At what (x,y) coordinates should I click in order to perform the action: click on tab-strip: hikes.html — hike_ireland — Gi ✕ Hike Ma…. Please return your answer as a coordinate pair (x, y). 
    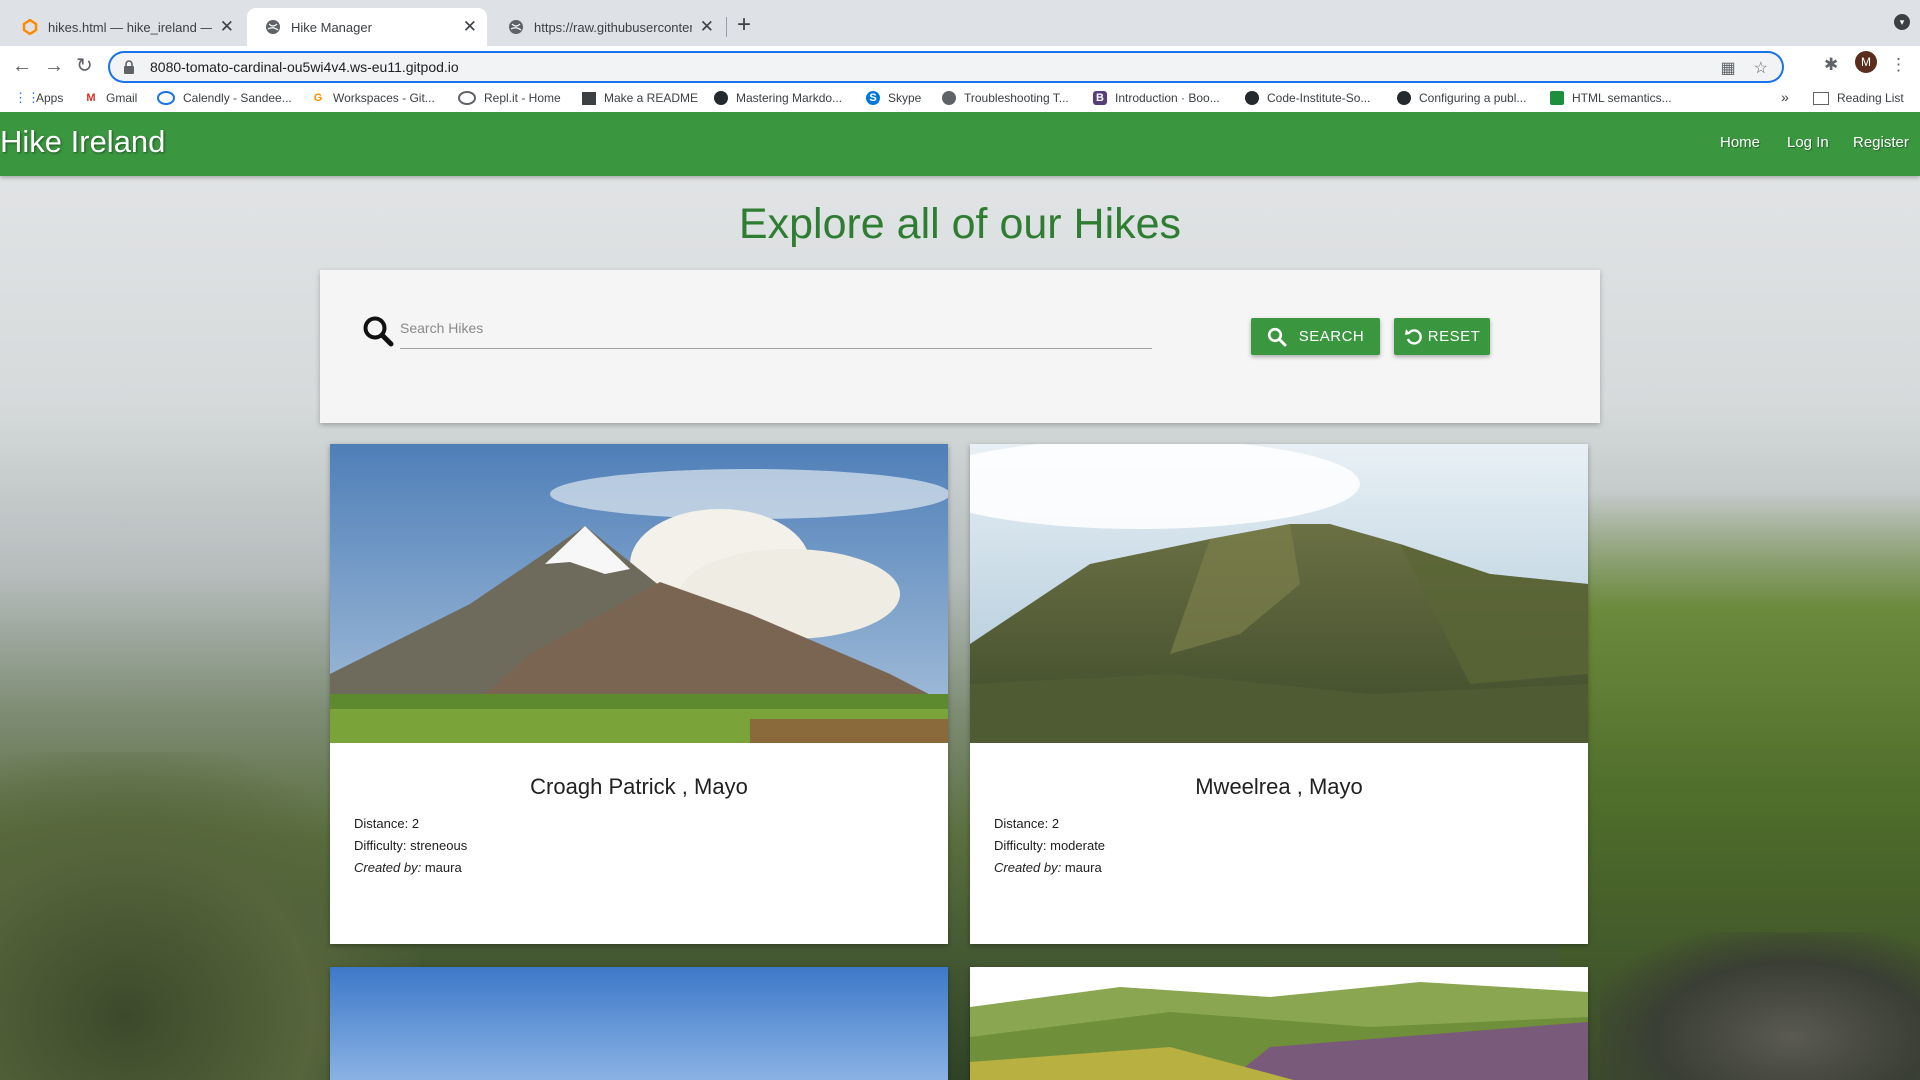
    Looking at the image, I should click on (960, 23).